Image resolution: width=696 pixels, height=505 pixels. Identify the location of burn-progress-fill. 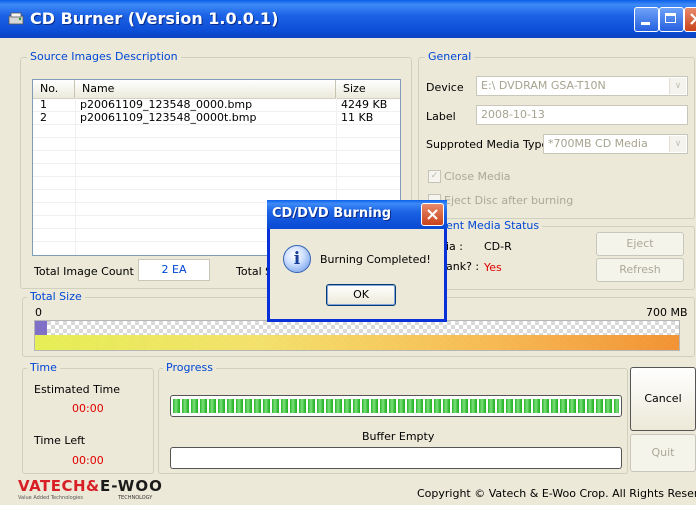
(396, 406).